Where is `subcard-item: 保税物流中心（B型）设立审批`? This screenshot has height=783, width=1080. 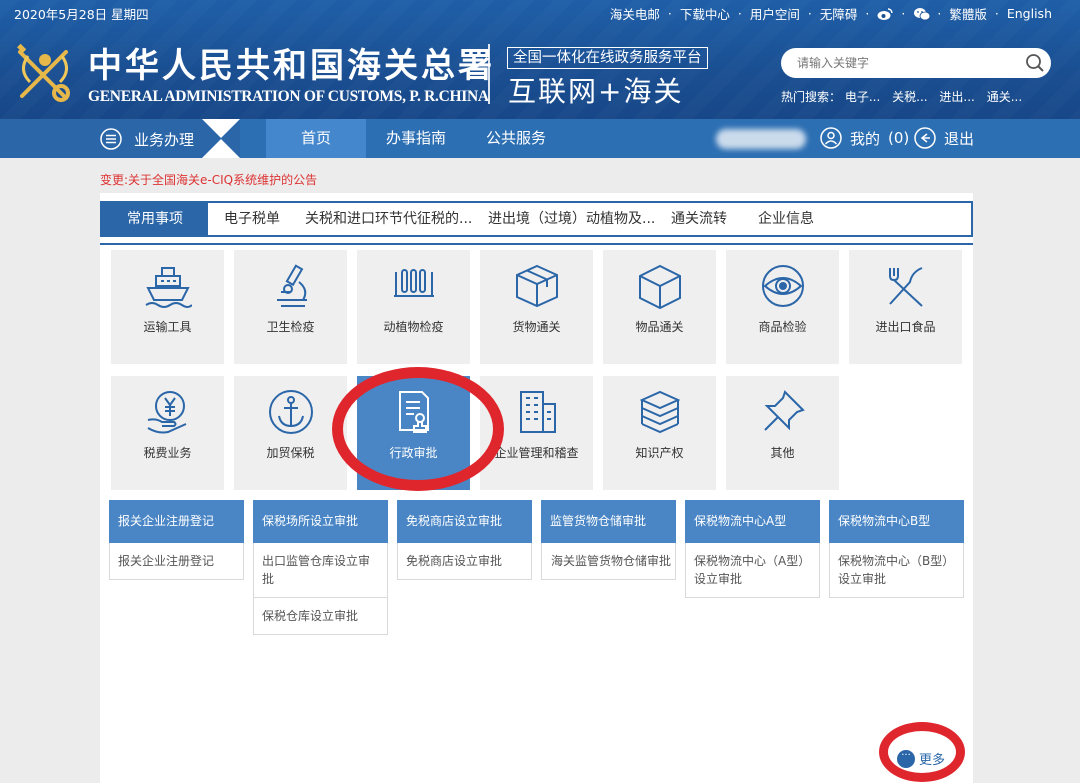 subcard-item: 保税物流中心（B型）设立审批 is located at coordinates (896, 570).